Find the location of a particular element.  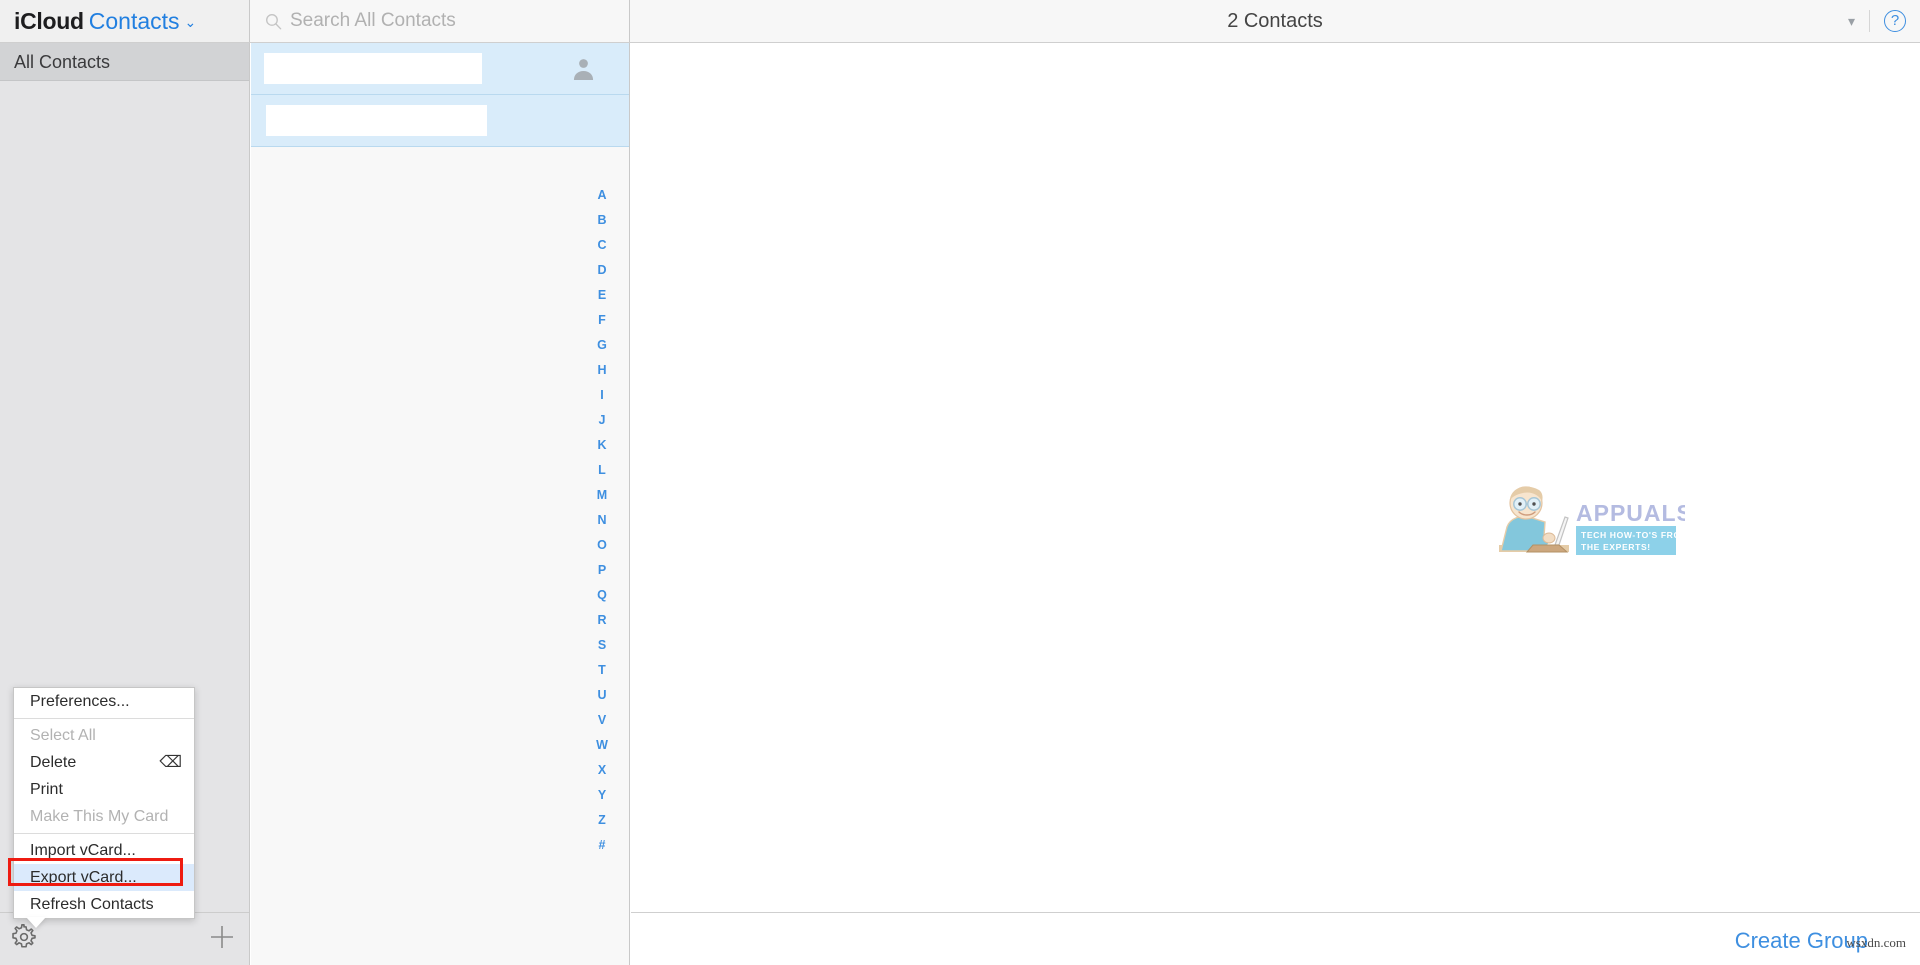

alphabet-index-letter: I is located at coordinates (601, 395).